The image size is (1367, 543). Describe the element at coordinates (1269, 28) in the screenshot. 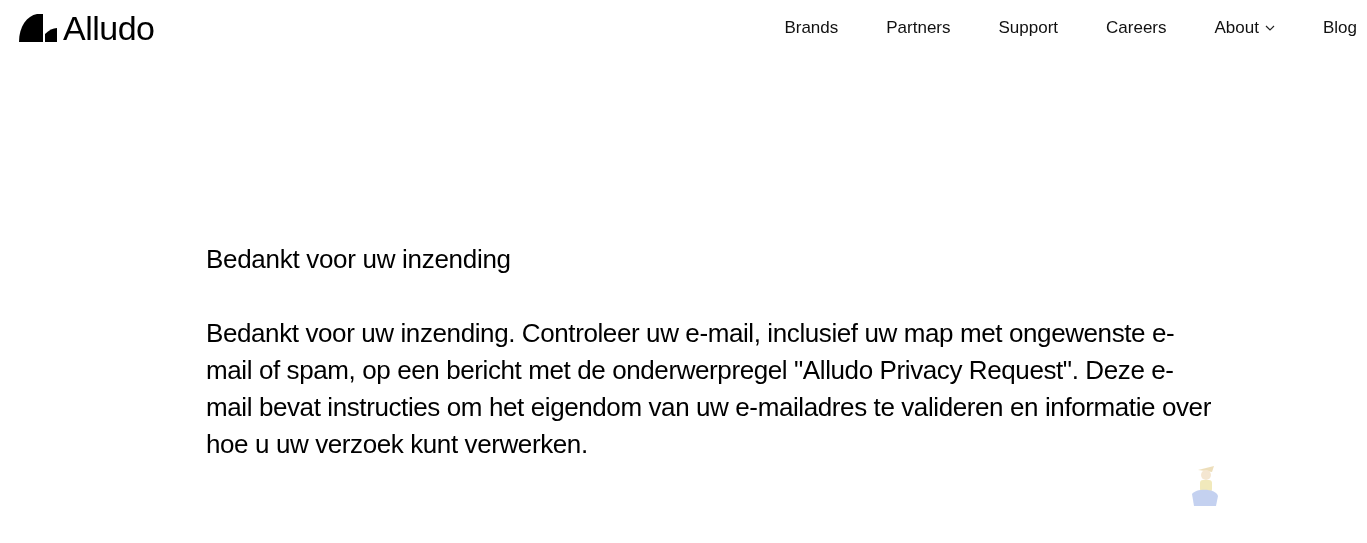

I see `chevron-down-icon` at that location.